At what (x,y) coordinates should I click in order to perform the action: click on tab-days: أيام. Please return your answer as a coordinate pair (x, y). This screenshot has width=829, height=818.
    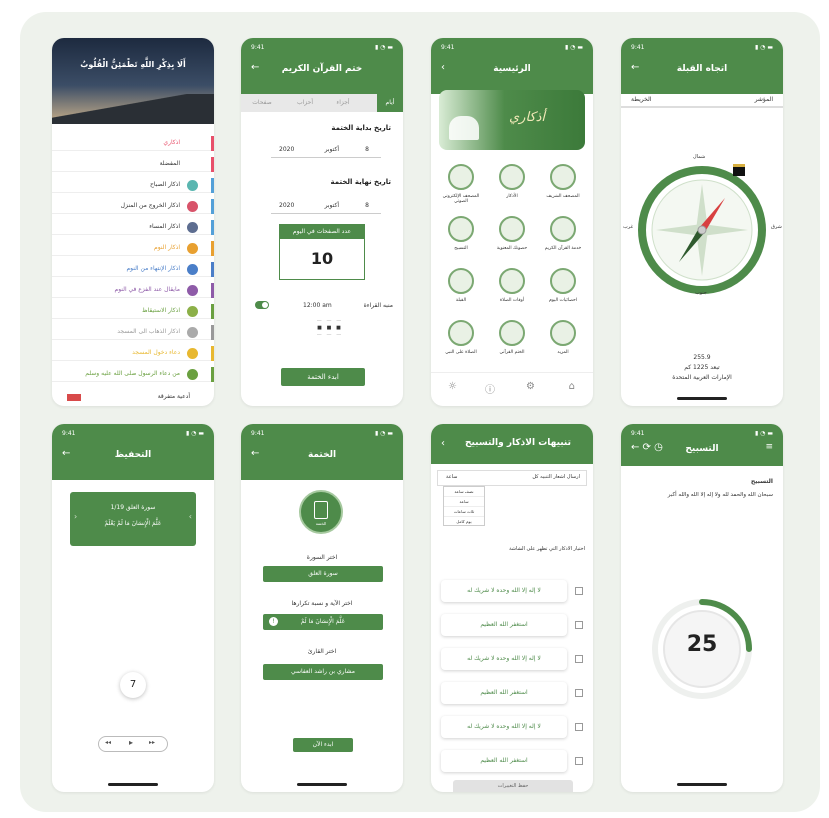
    Looking at the image, I should click on (390, 103).